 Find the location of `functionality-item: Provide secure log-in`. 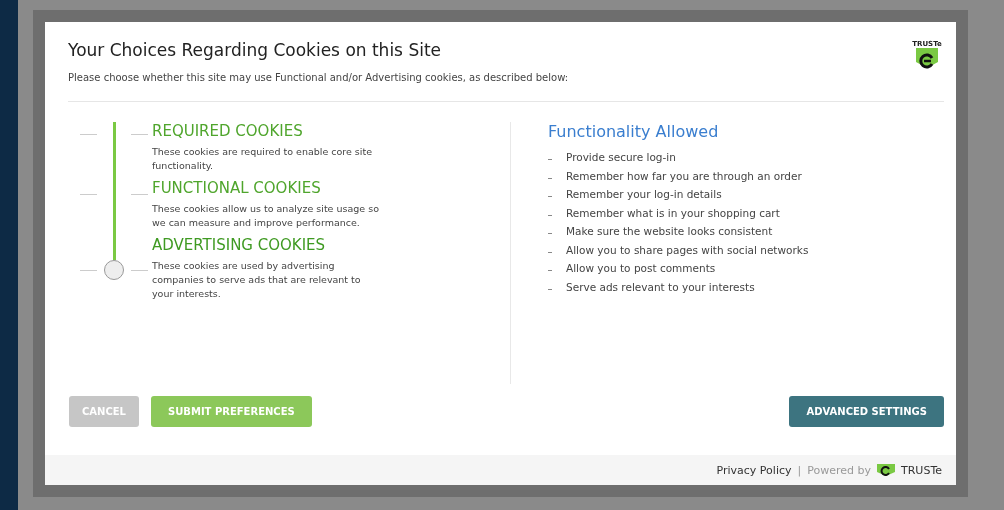

functionality-item: Provide secure log-in is located at coordinates (621, 158).